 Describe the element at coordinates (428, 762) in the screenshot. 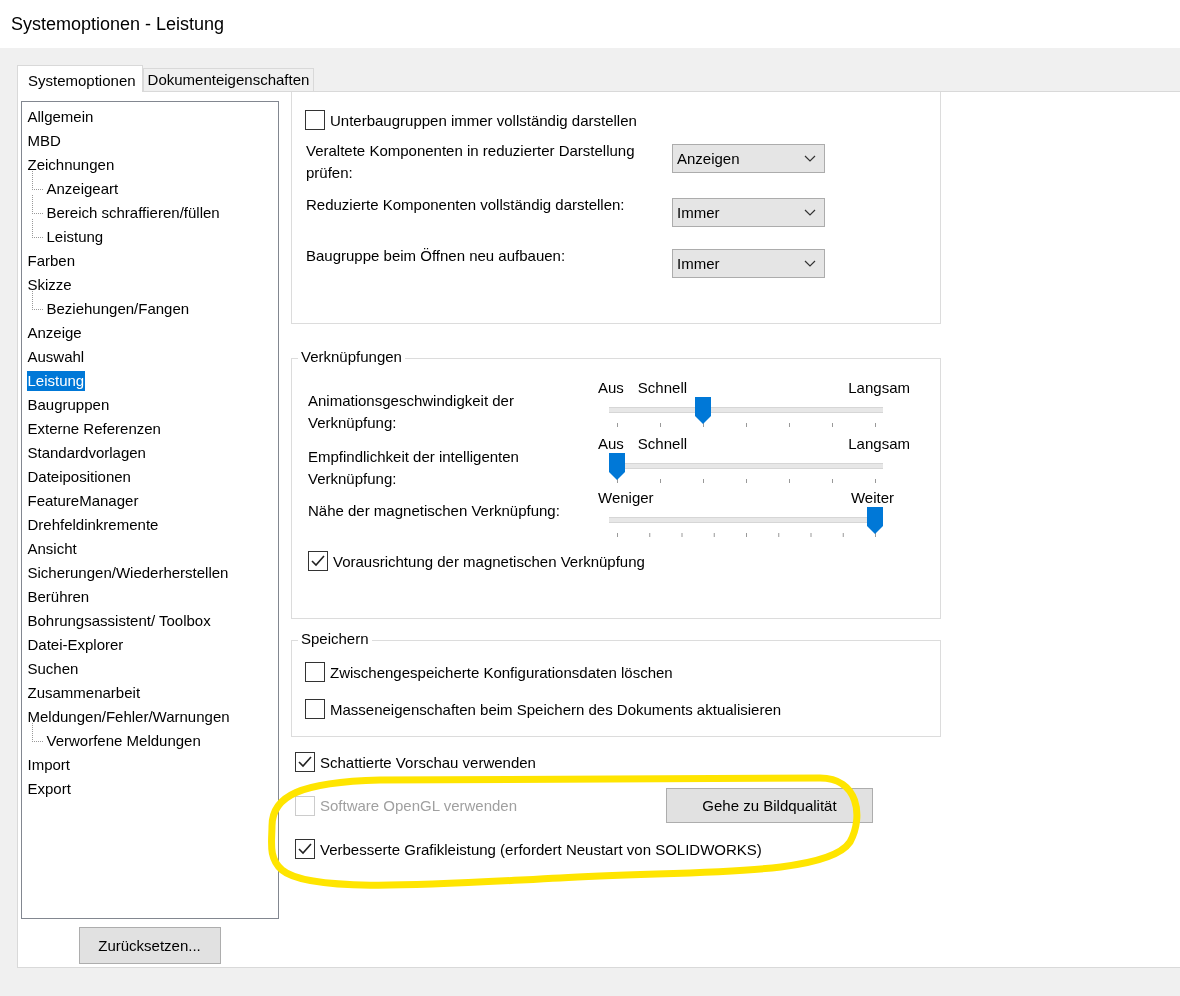

I see `checkbox-label: Schattierte Vorschau verwenden` at that location.